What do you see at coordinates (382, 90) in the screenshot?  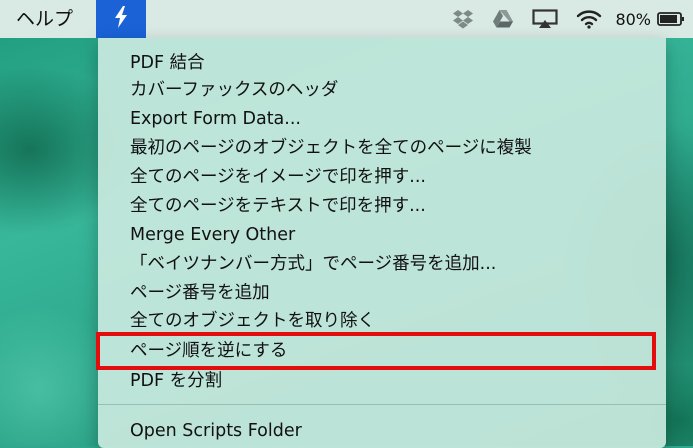 I see `menu-item-cover-fax-header: カバーファックスのヘッダ` at bounding box center [382, 90].